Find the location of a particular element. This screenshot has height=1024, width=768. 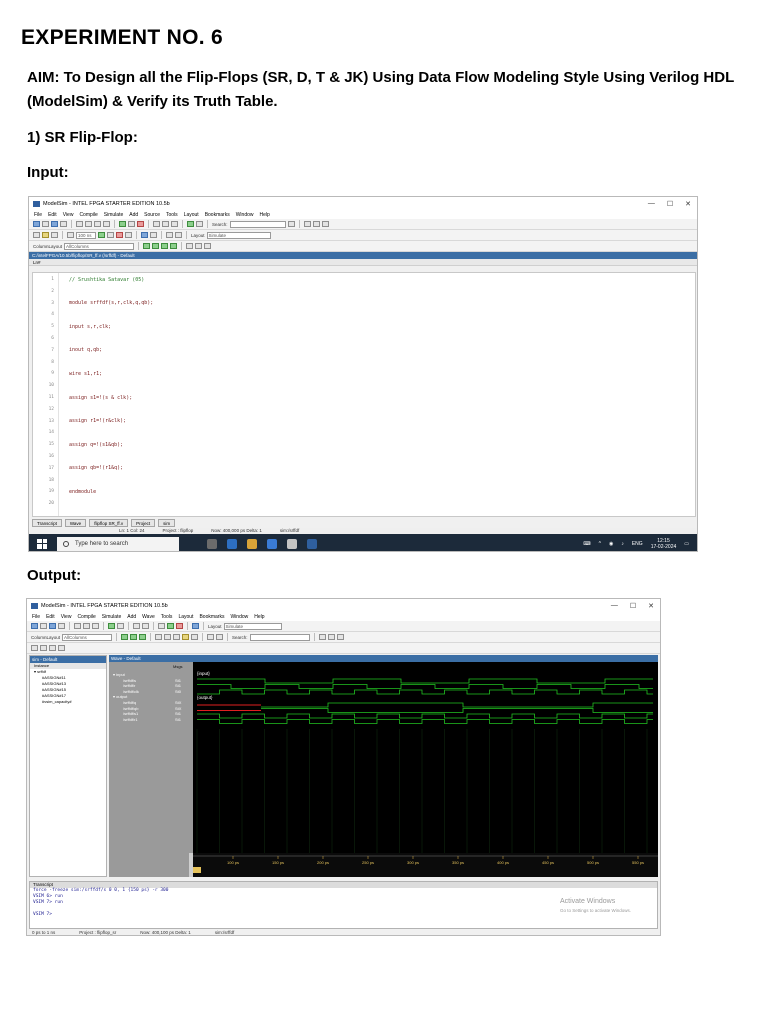

continue-icon is located at coordinates (110, 235).